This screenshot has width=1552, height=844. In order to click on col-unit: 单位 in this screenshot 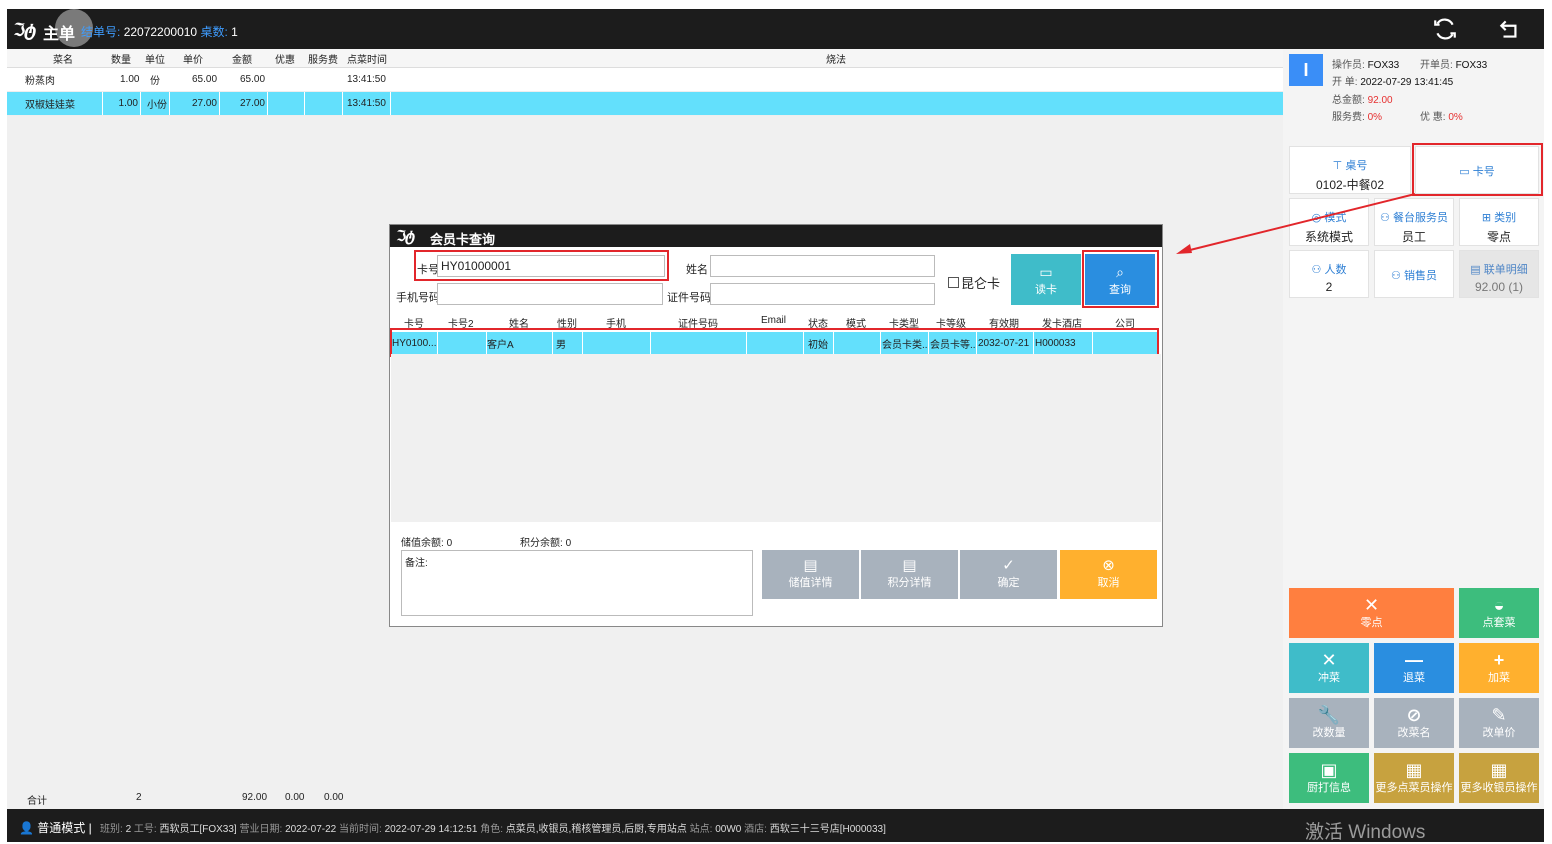, I will do `click(155, 60)`.